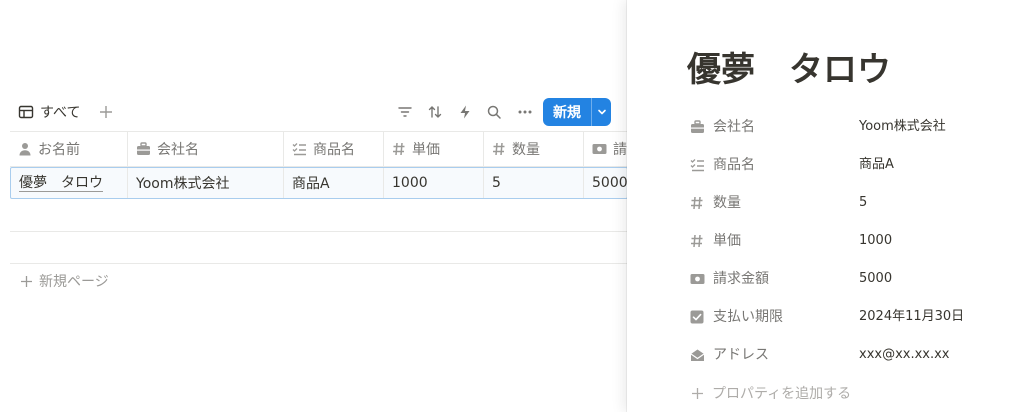 Image resolution: width=1017 pixels, height=412 pixels. Describe the element at coordinates (734, 127) in the screenshot. I see `property-name: 会社名` at that location.